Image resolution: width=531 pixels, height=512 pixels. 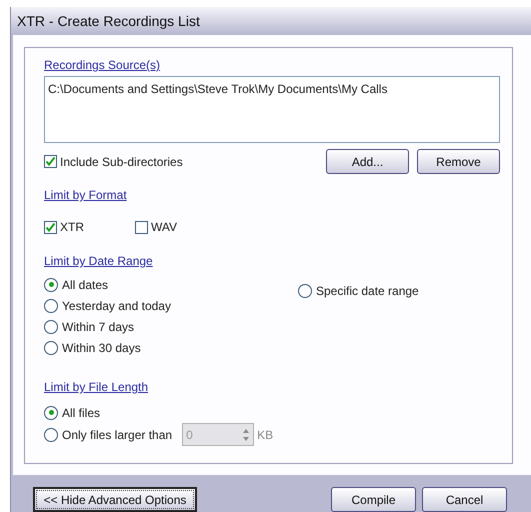 What do you see at coordinates (85, 285) in the screenshot?
I see `radio-label: All dates` at bounding box center [85, 285].